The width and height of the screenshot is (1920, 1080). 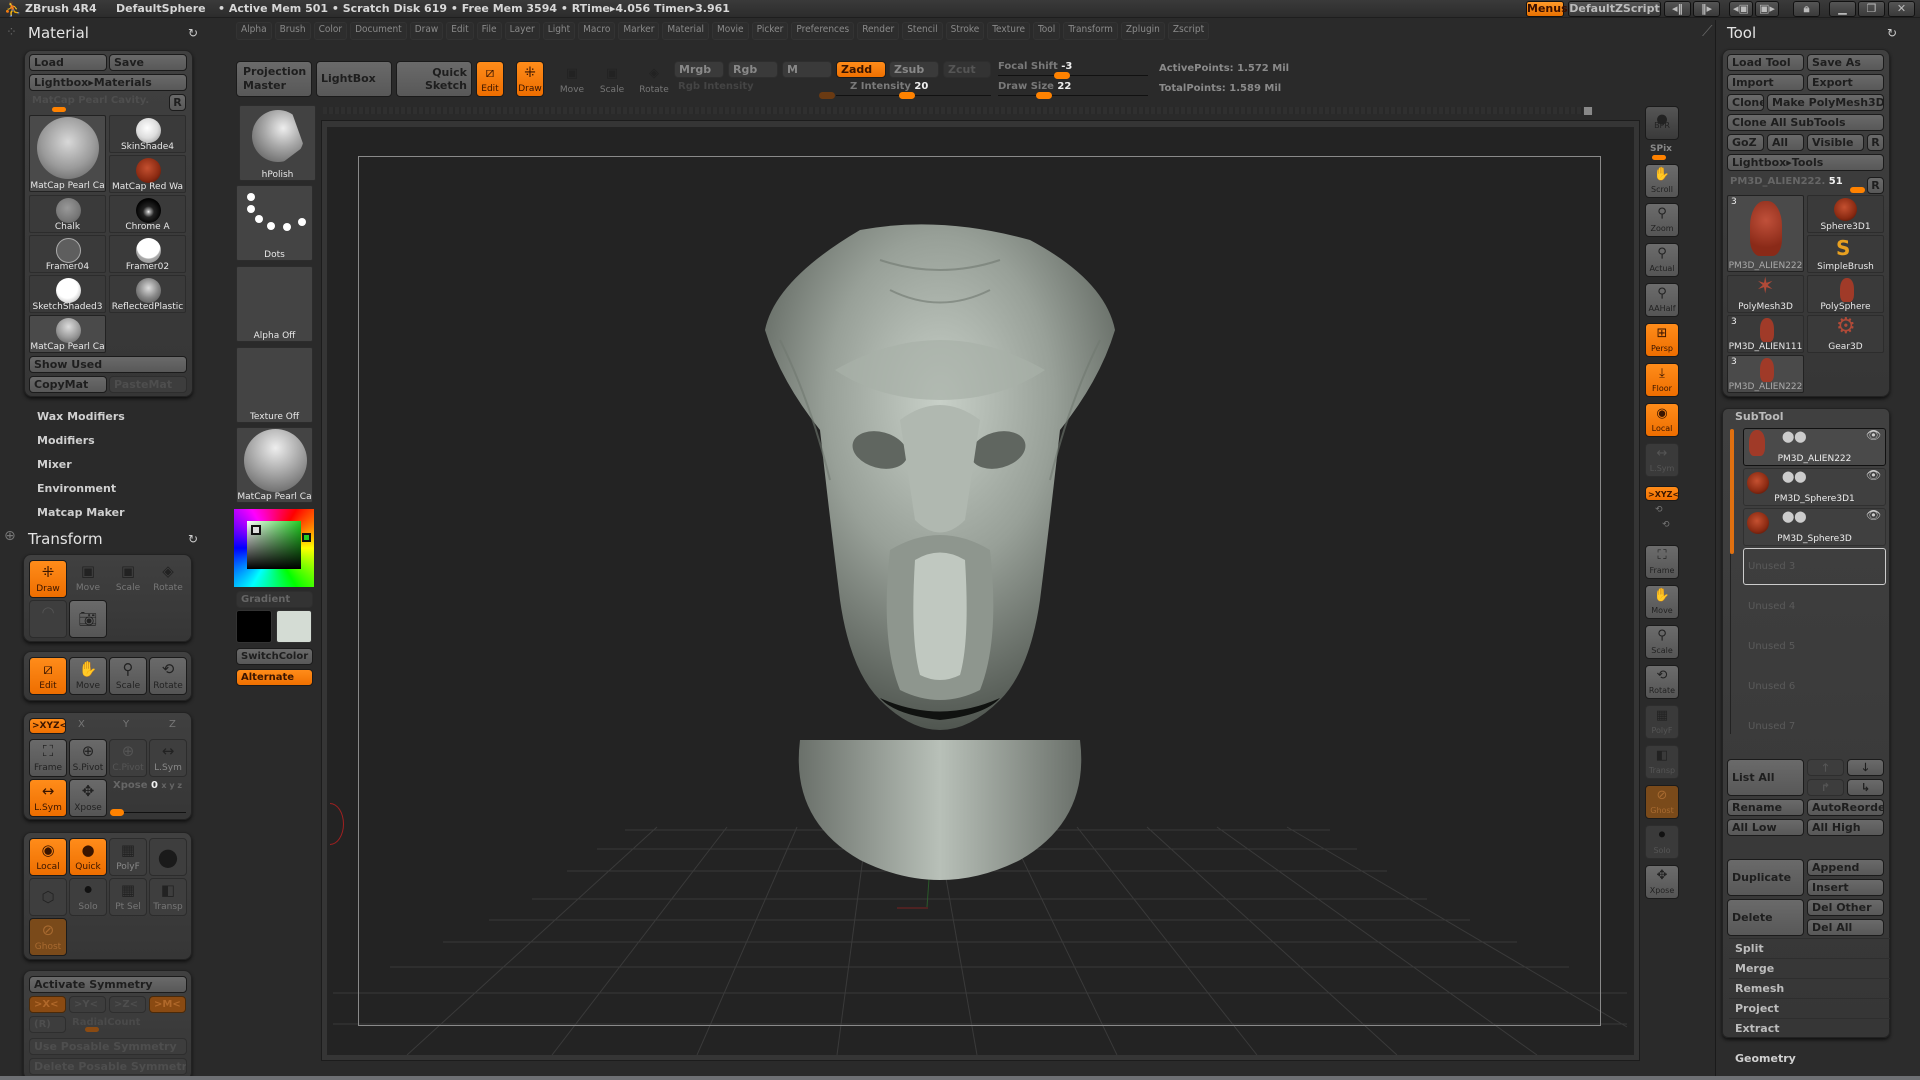 What do you see at coordinates (274, 656) in the screenshot?
I see `switch-color-button: SwitchColor` at bounding box center [274, 656].